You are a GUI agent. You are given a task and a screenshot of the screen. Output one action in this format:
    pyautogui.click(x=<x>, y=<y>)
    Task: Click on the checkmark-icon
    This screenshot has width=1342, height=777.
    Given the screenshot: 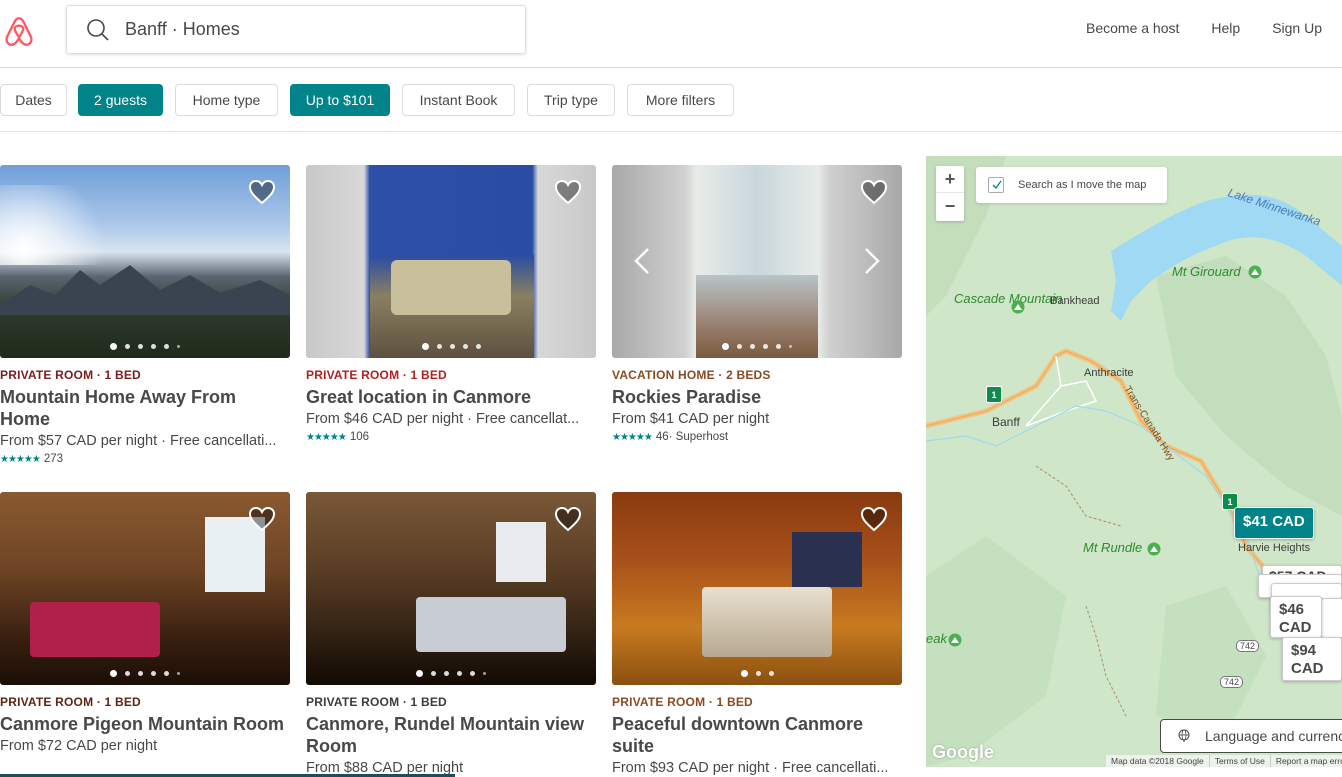 What is the action you would take?
    pyautogui.click(x=997, y=185)
    